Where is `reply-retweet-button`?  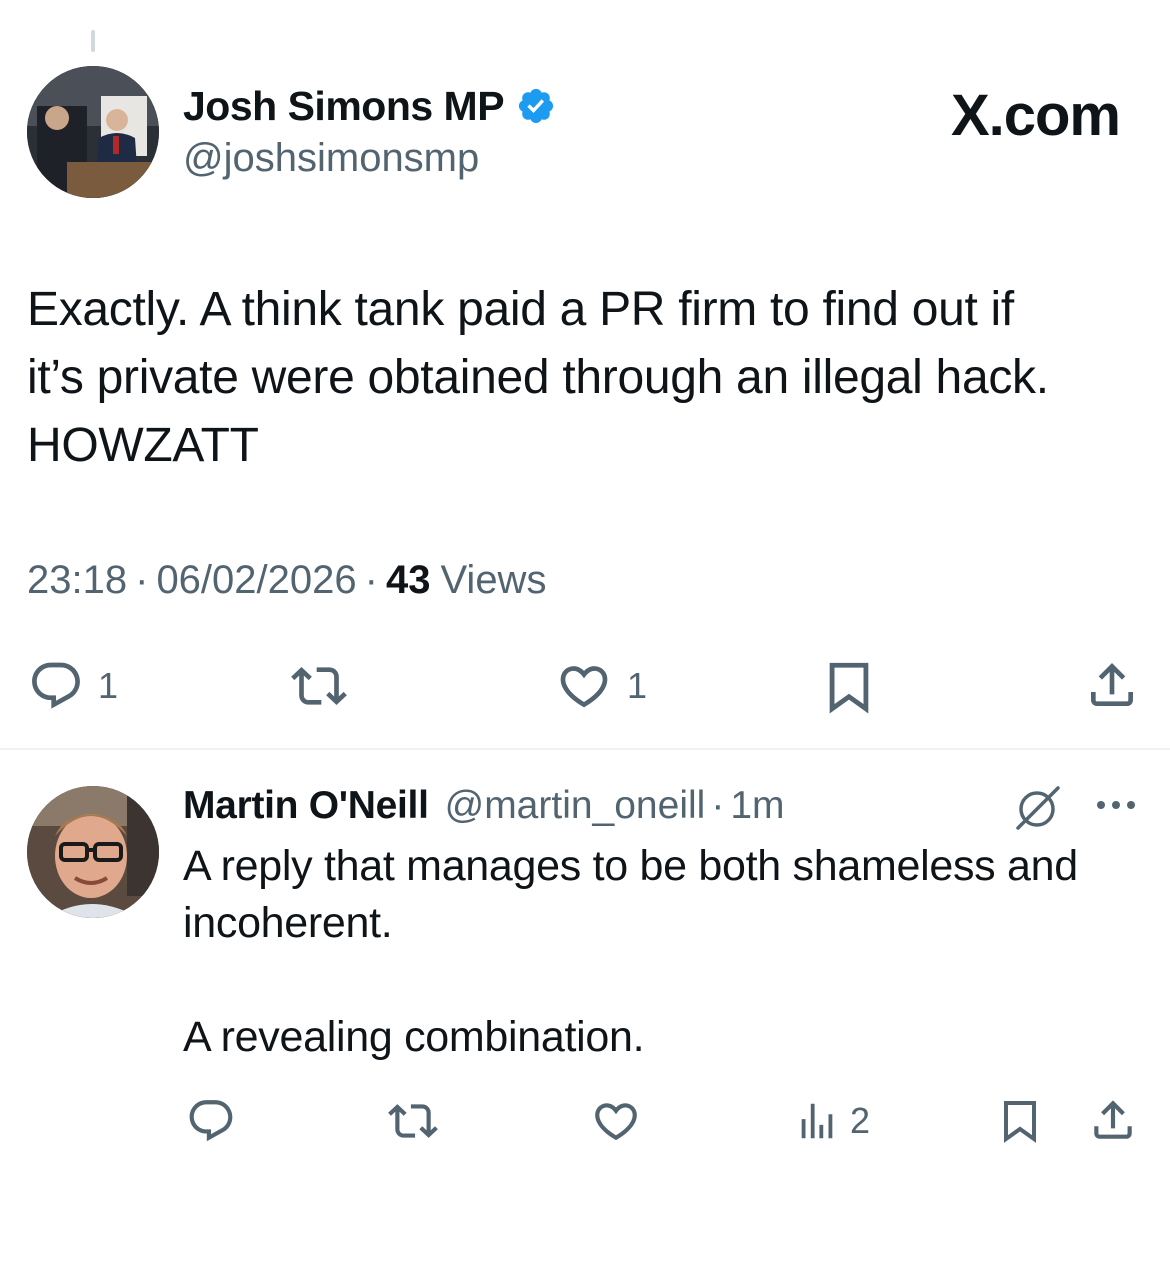 reply-retweet-button is located at coordinates (413, 1121).